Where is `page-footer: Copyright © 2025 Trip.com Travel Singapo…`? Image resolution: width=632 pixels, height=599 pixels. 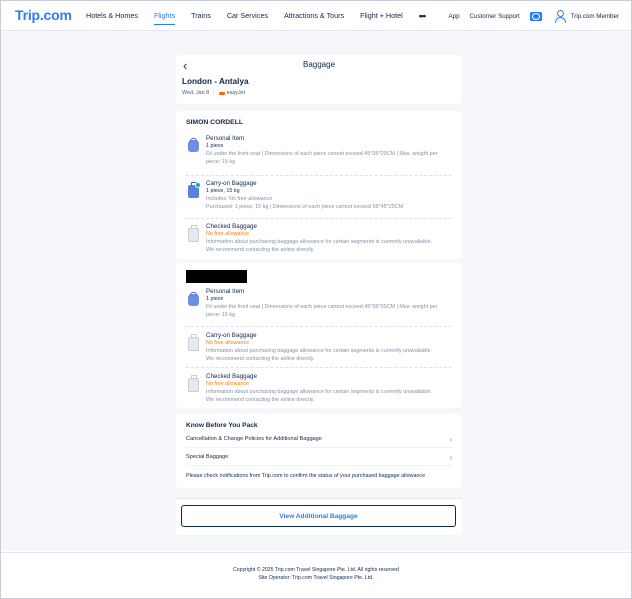 page-footer: Copyright © 2025 Trip.com Travel Singapo… is located at coordinates (316, 575).